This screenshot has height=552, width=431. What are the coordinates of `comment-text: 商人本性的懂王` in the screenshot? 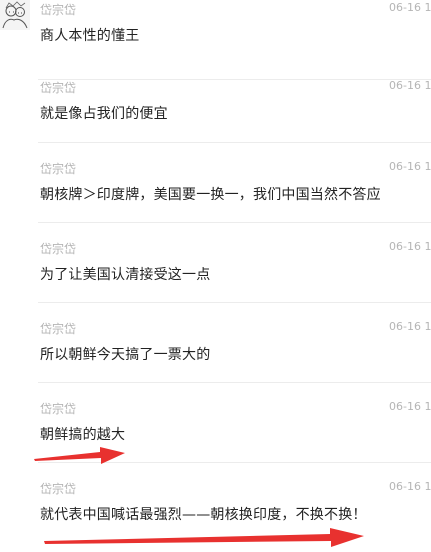 It's located at (90, 36).